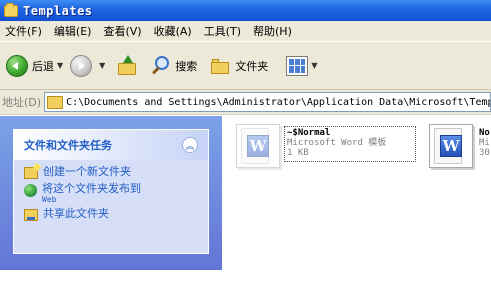  What do you see at coordinates (111, 214) in the screenshot?
I see `task-share-folder: 共享此文件夹` at bounding box center [111, 214].